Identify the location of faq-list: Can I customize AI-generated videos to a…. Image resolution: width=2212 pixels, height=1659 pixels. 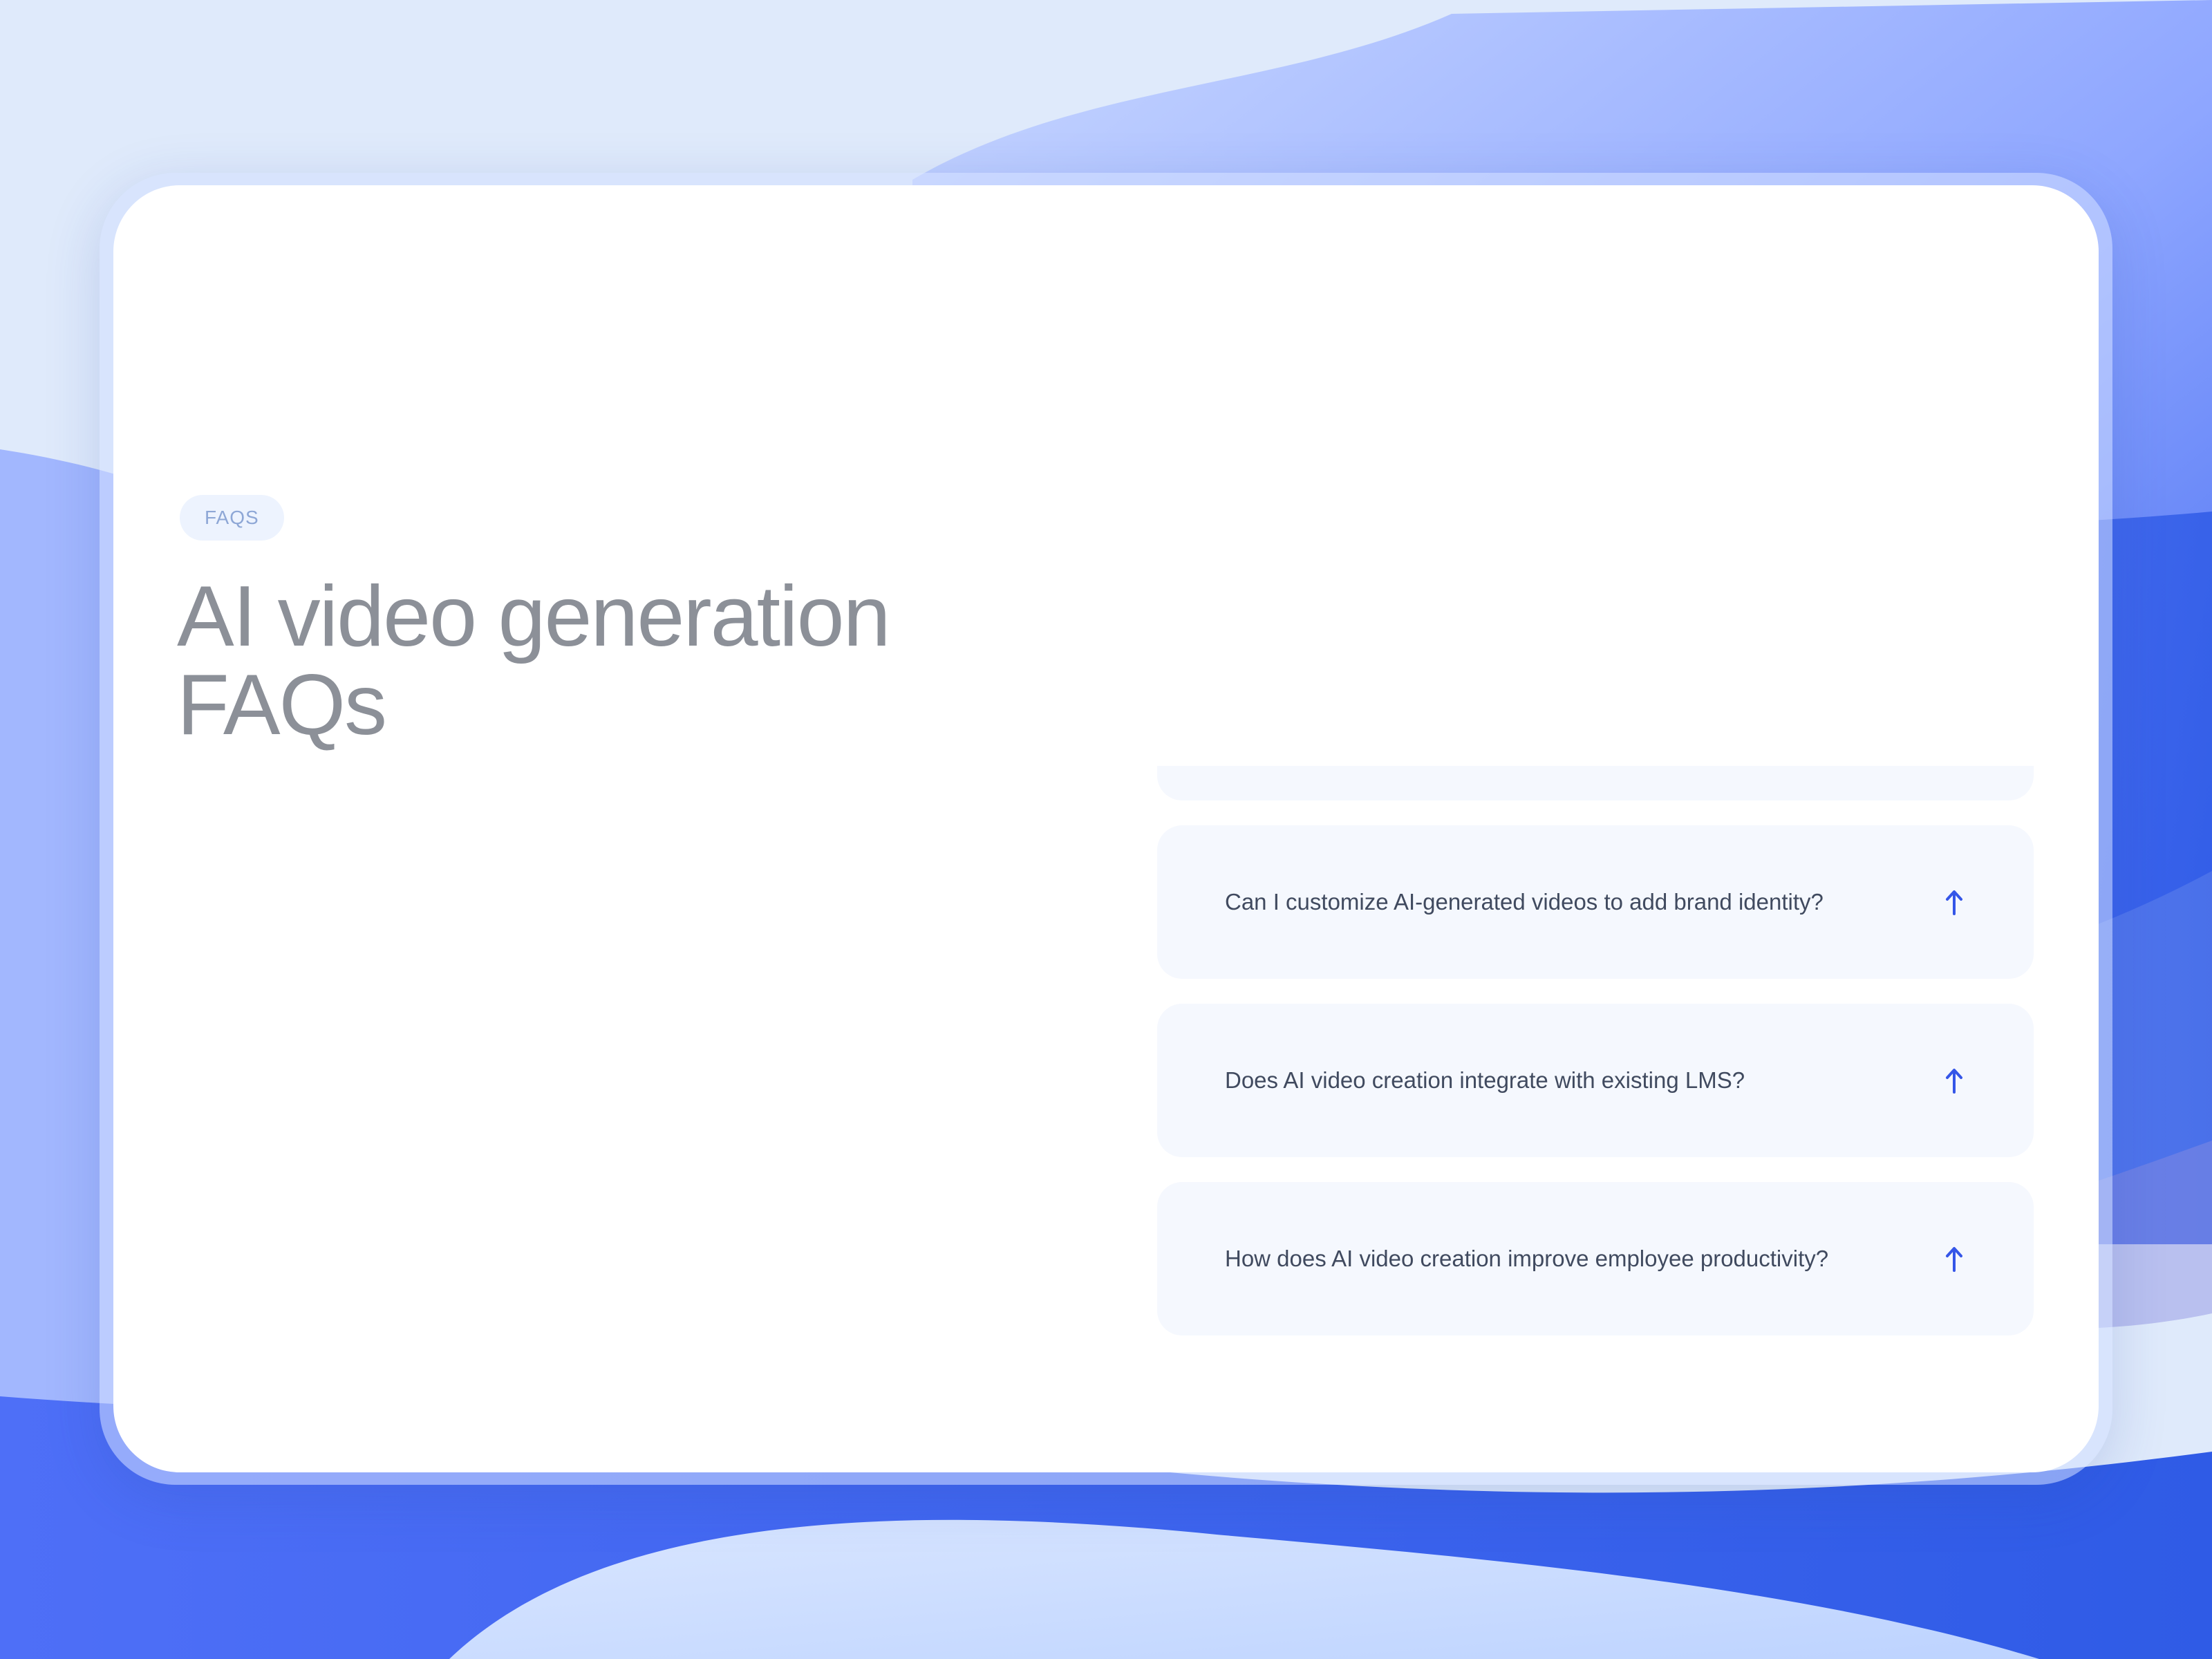
(1596, 1063).